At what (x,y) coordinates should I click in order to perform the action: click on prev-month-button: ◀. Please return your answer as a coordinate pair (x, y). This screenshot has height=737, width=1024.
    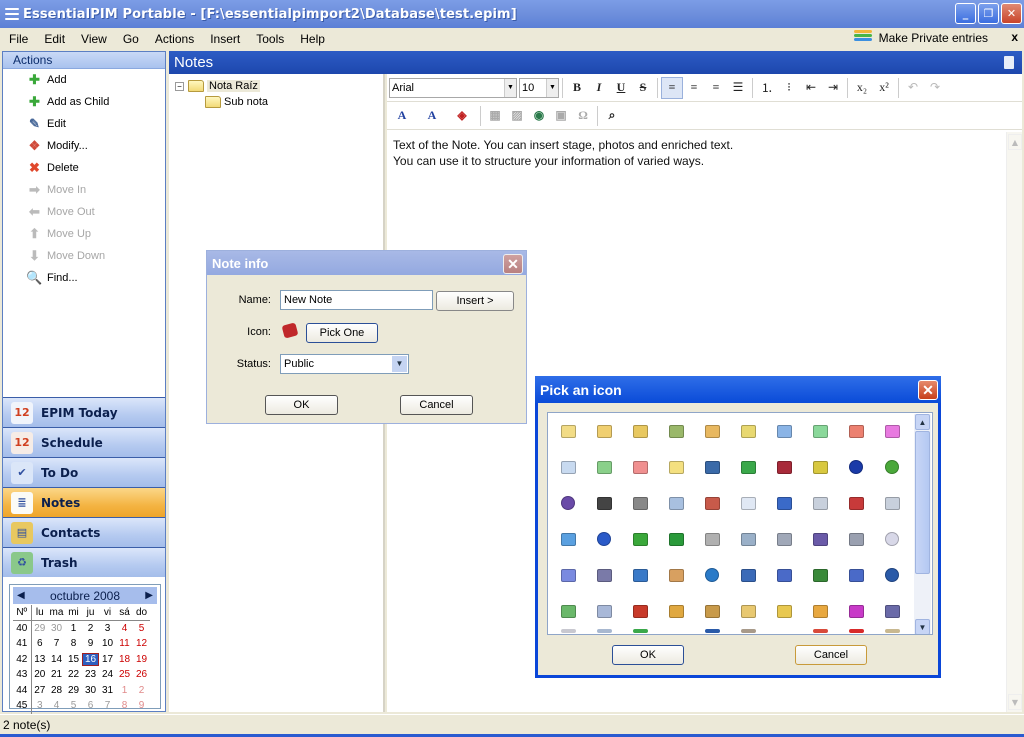
    Looking at the image, I should click on (21, 595).